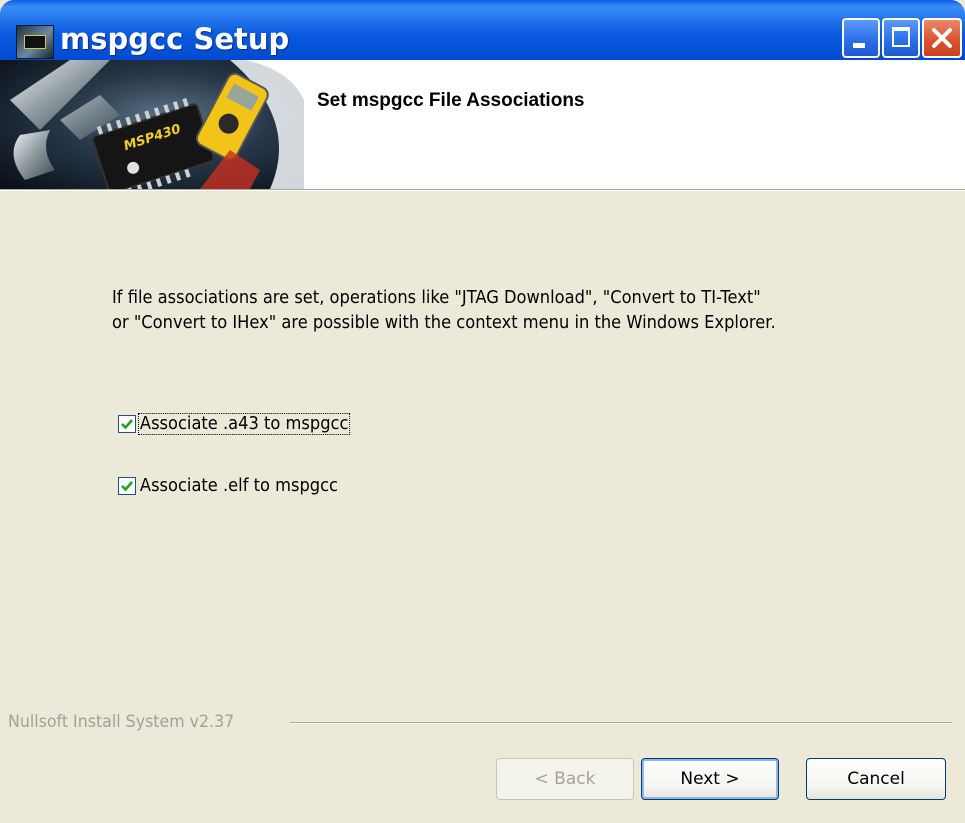 The image size is (965, 823). Describe the element at coordinates (621, 723) in the screenshot. I see `footer-divider` at that location.